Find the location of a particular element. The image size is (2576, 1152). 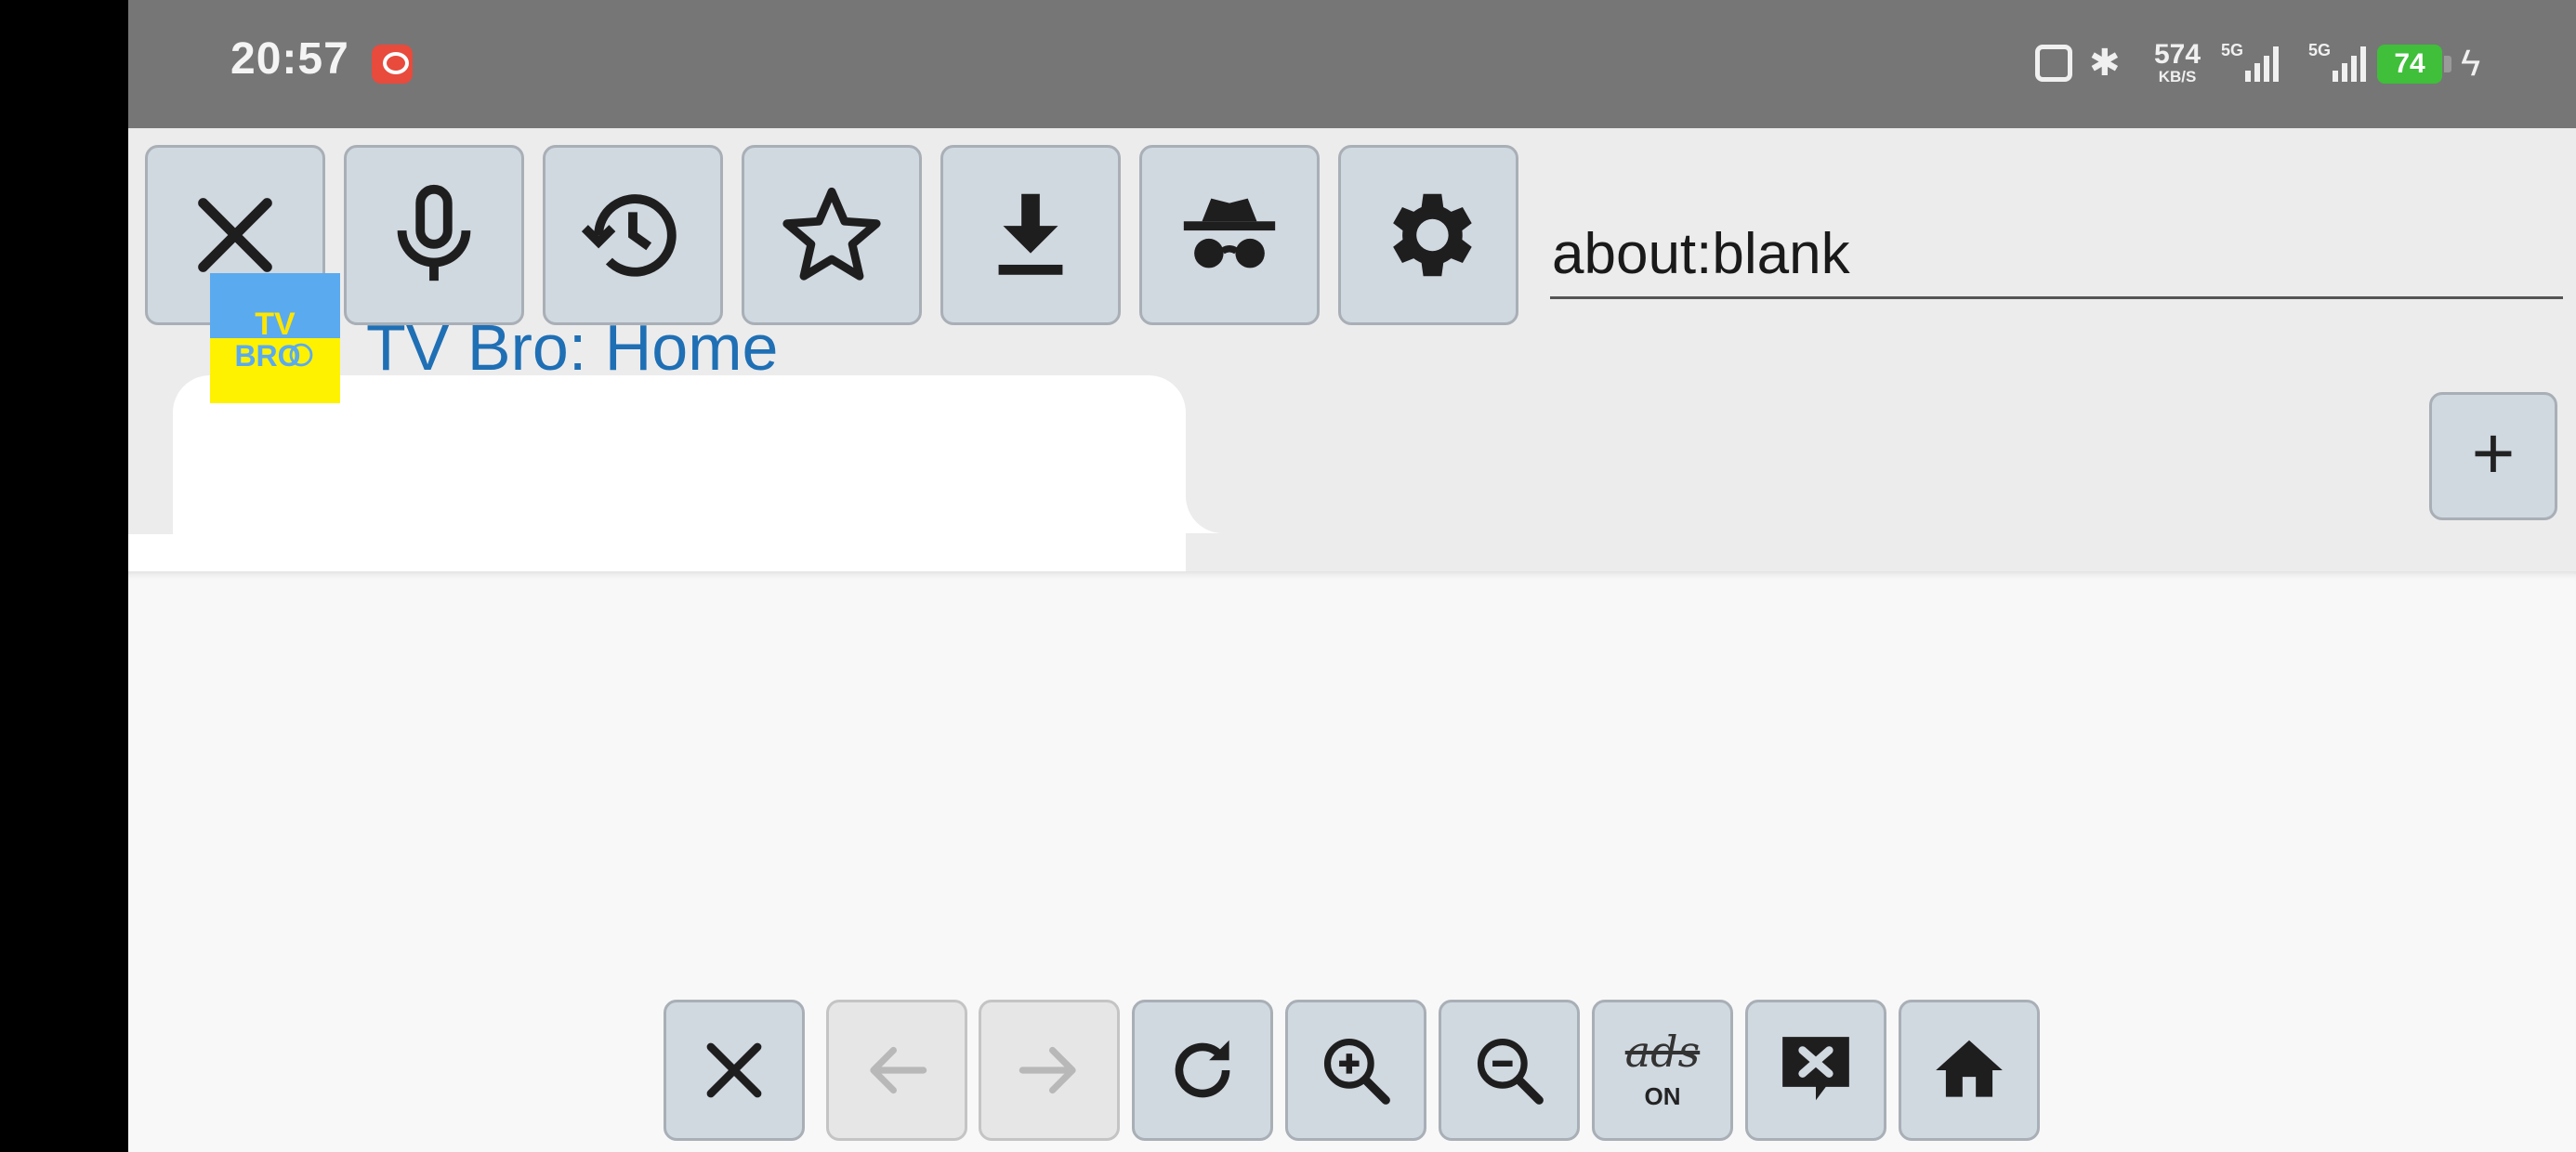

settings-button is located at coordinates (1428, 235).